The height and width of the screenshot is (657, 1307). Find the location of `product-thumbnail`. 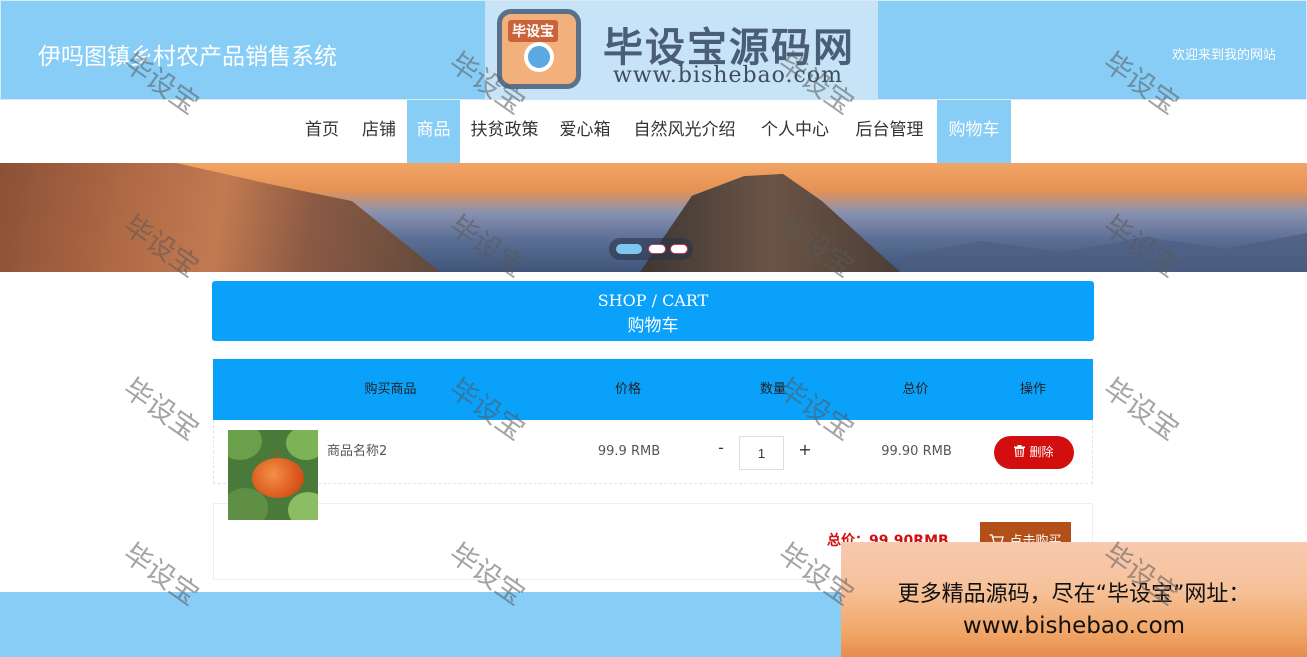

product-thumbnail is located at coordinates (273, 475).